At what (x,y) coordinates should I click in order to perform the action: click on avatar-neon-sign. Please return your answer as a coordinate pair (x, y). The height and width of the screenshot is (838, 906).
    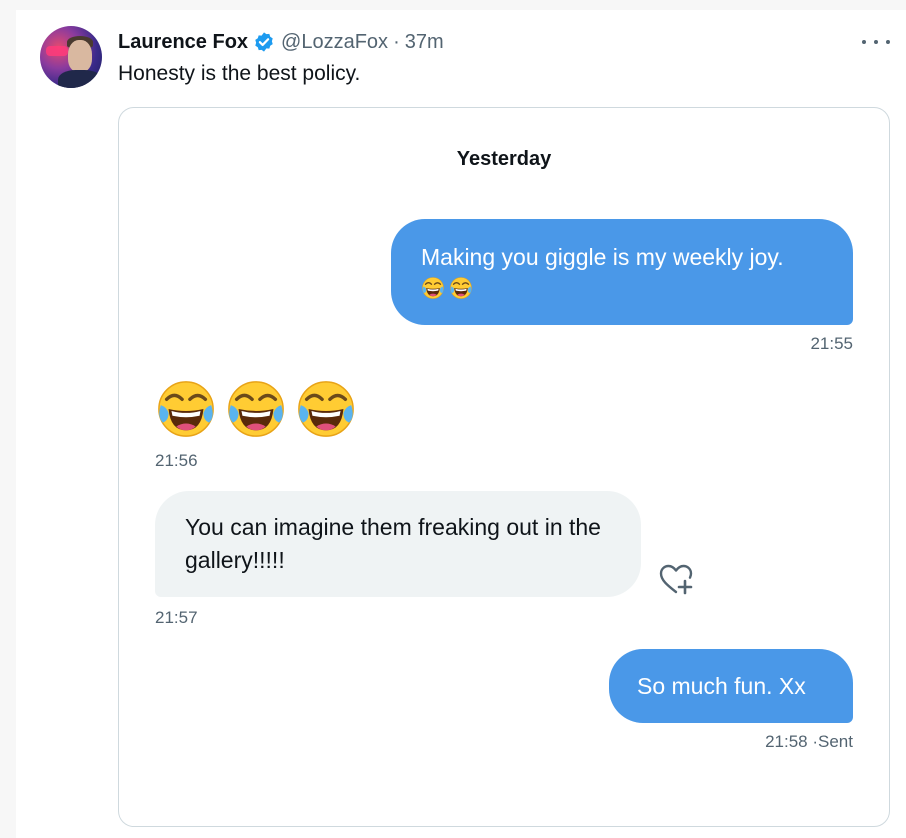
    Looking at the image, I should click on (57, 51).